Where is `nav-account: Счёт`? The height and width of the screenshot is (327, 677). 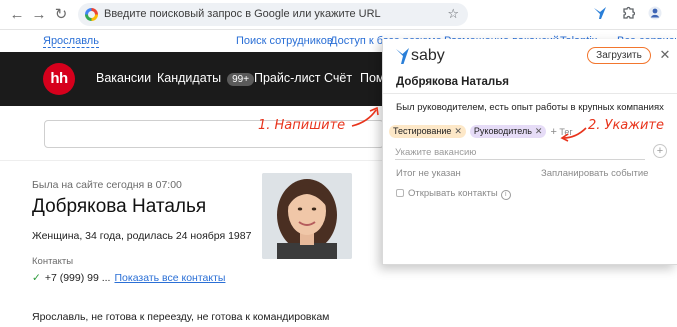 nav-account: Счёт is located at coordinates (338, 78).